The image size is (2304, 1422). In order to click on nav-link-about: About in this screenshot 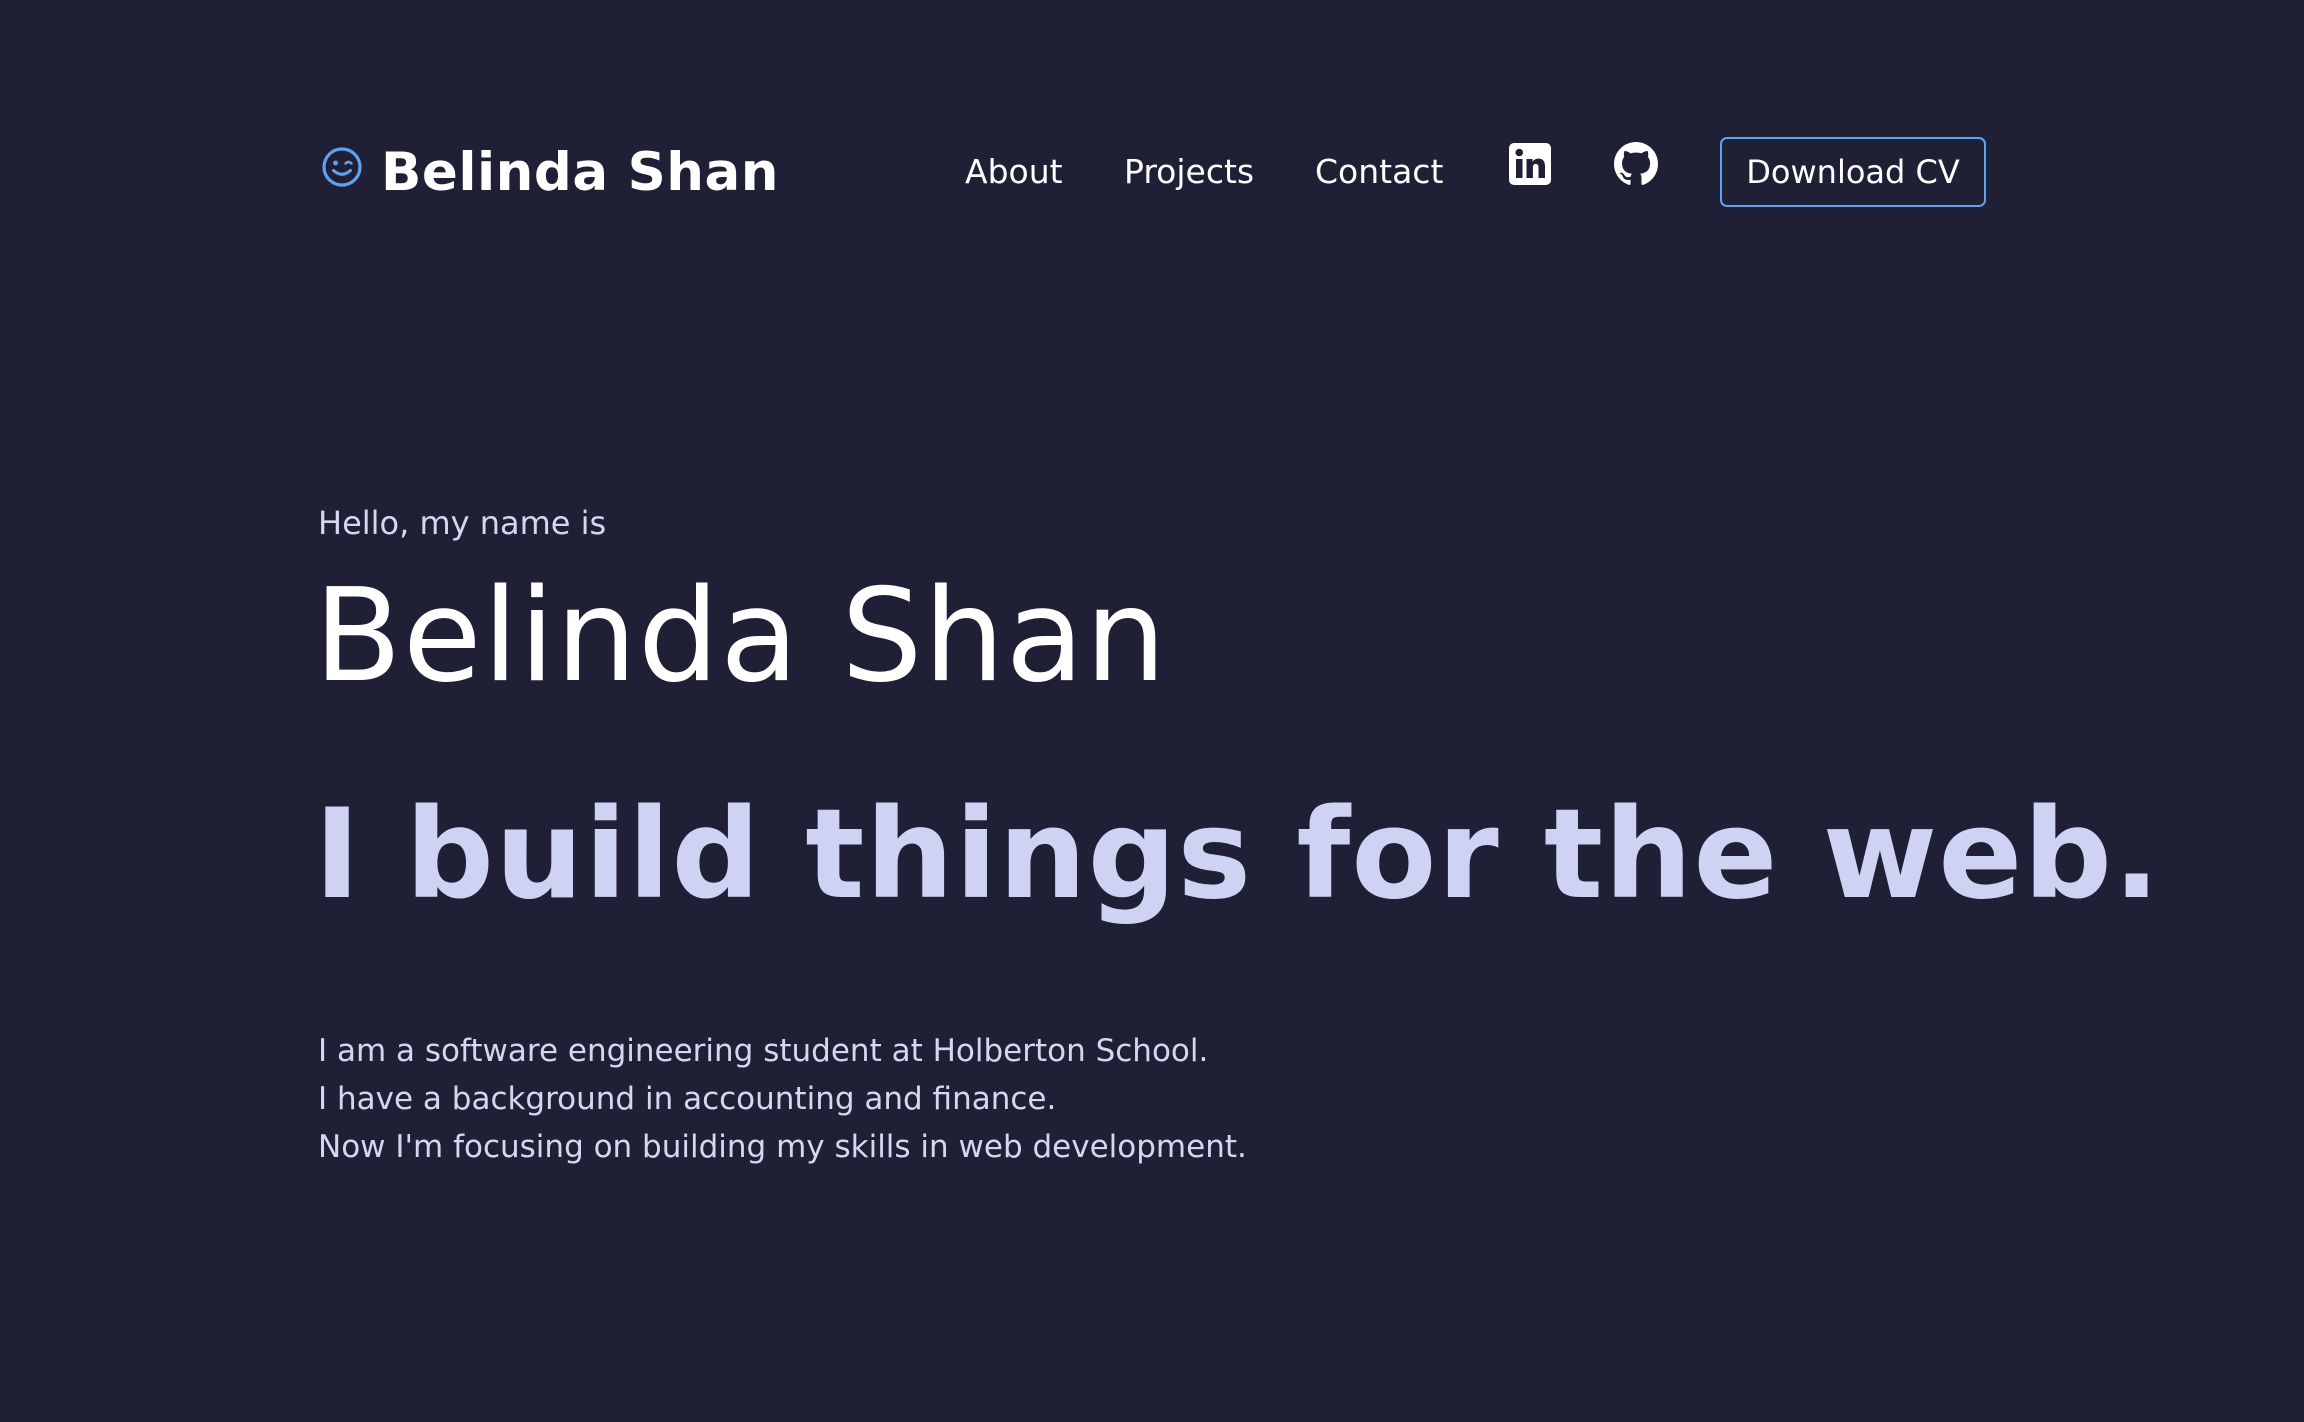, I will do `click(1014, 172)`.